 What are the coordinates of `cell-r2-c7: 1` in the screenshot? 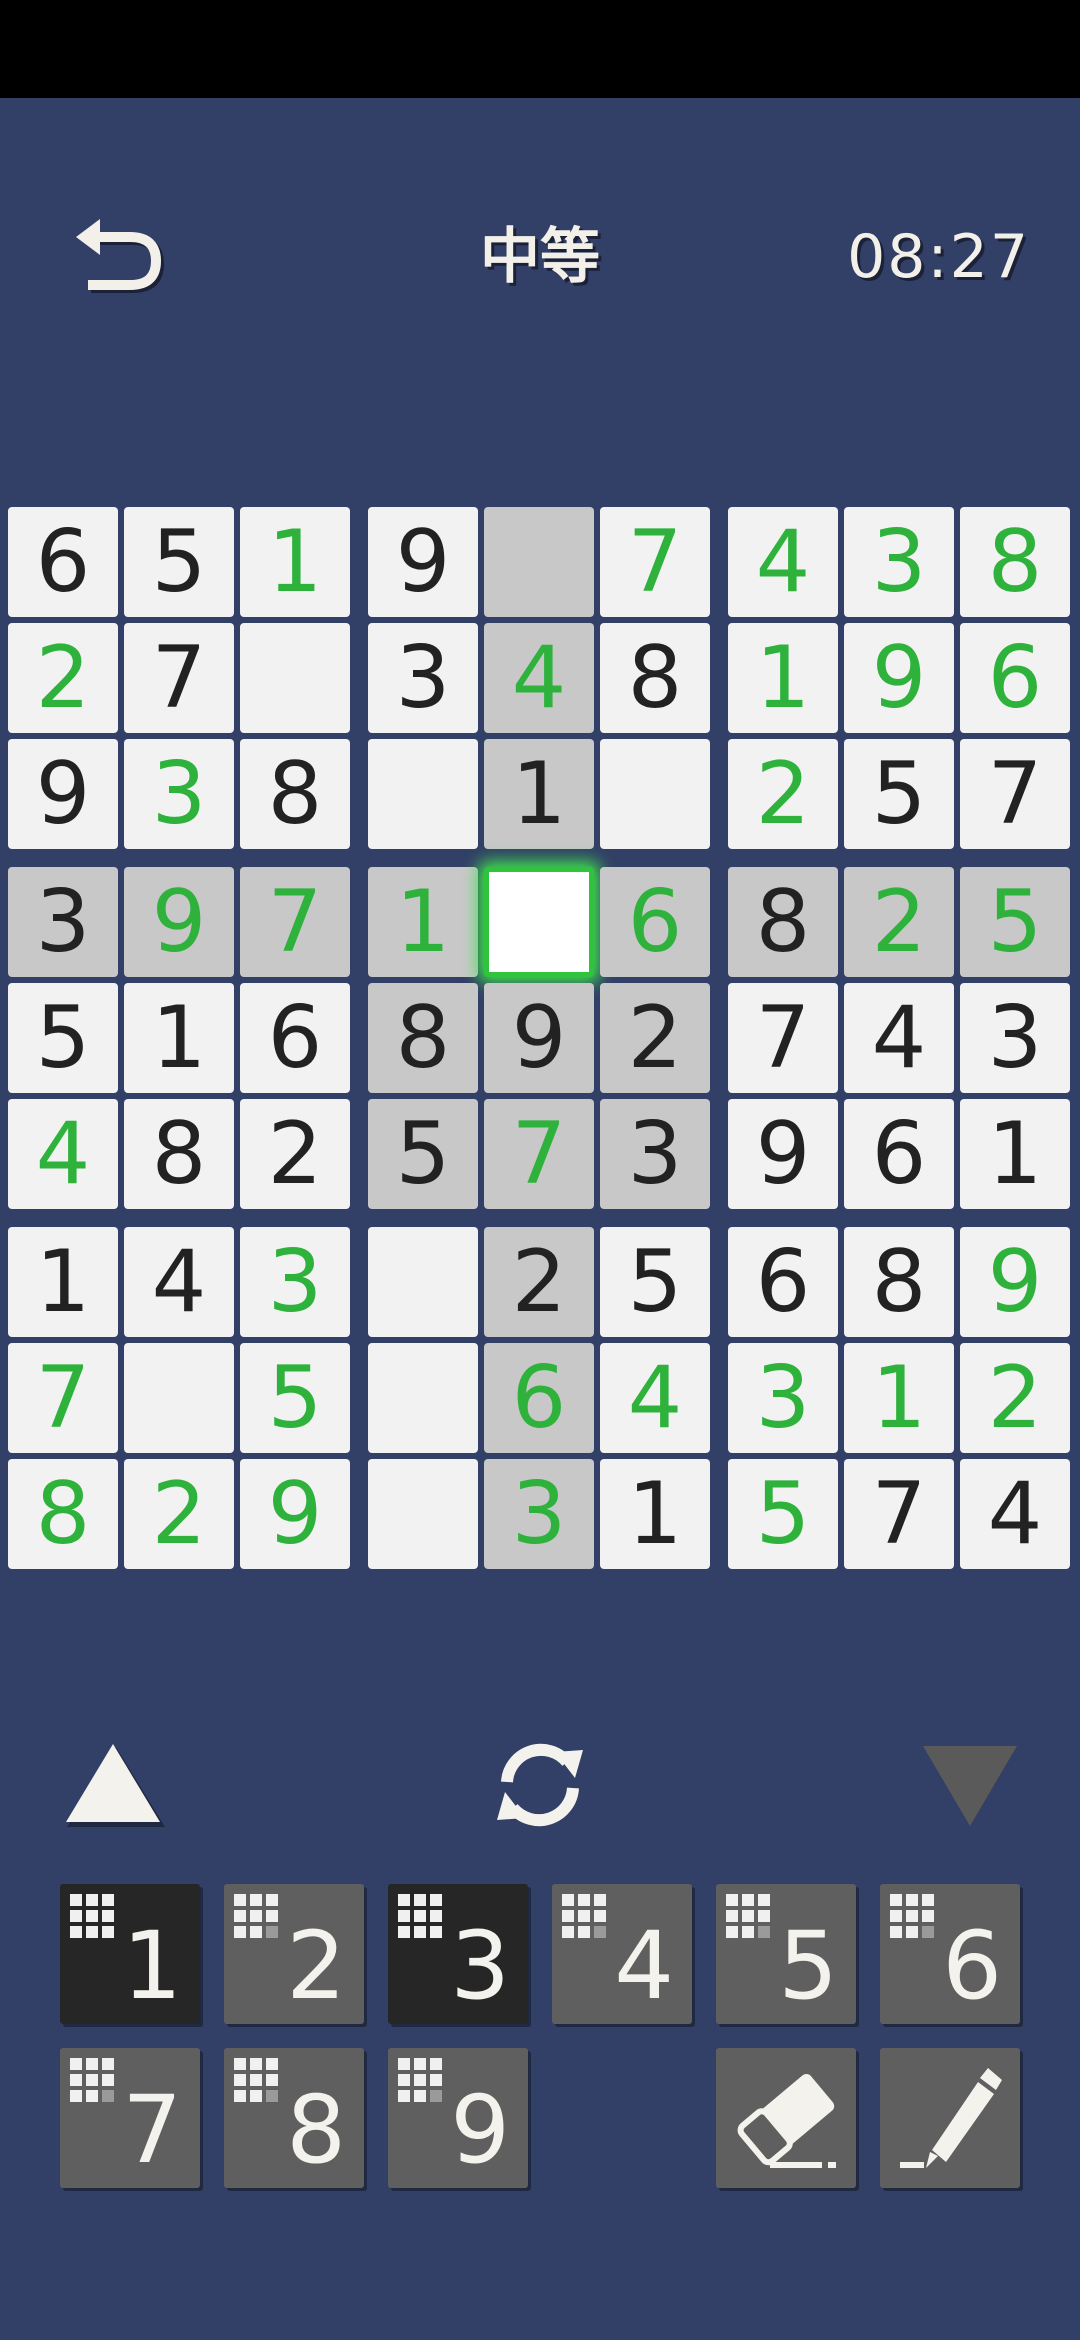 It's located at (783, 678).